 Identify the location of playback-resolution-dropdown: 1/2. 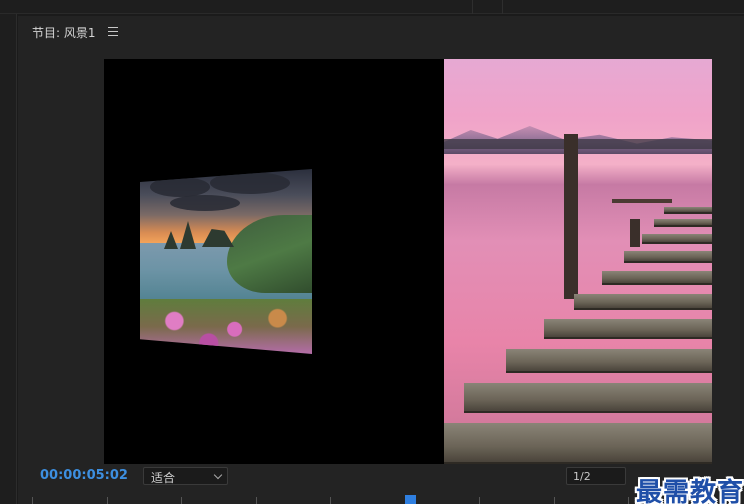
(596, 476).